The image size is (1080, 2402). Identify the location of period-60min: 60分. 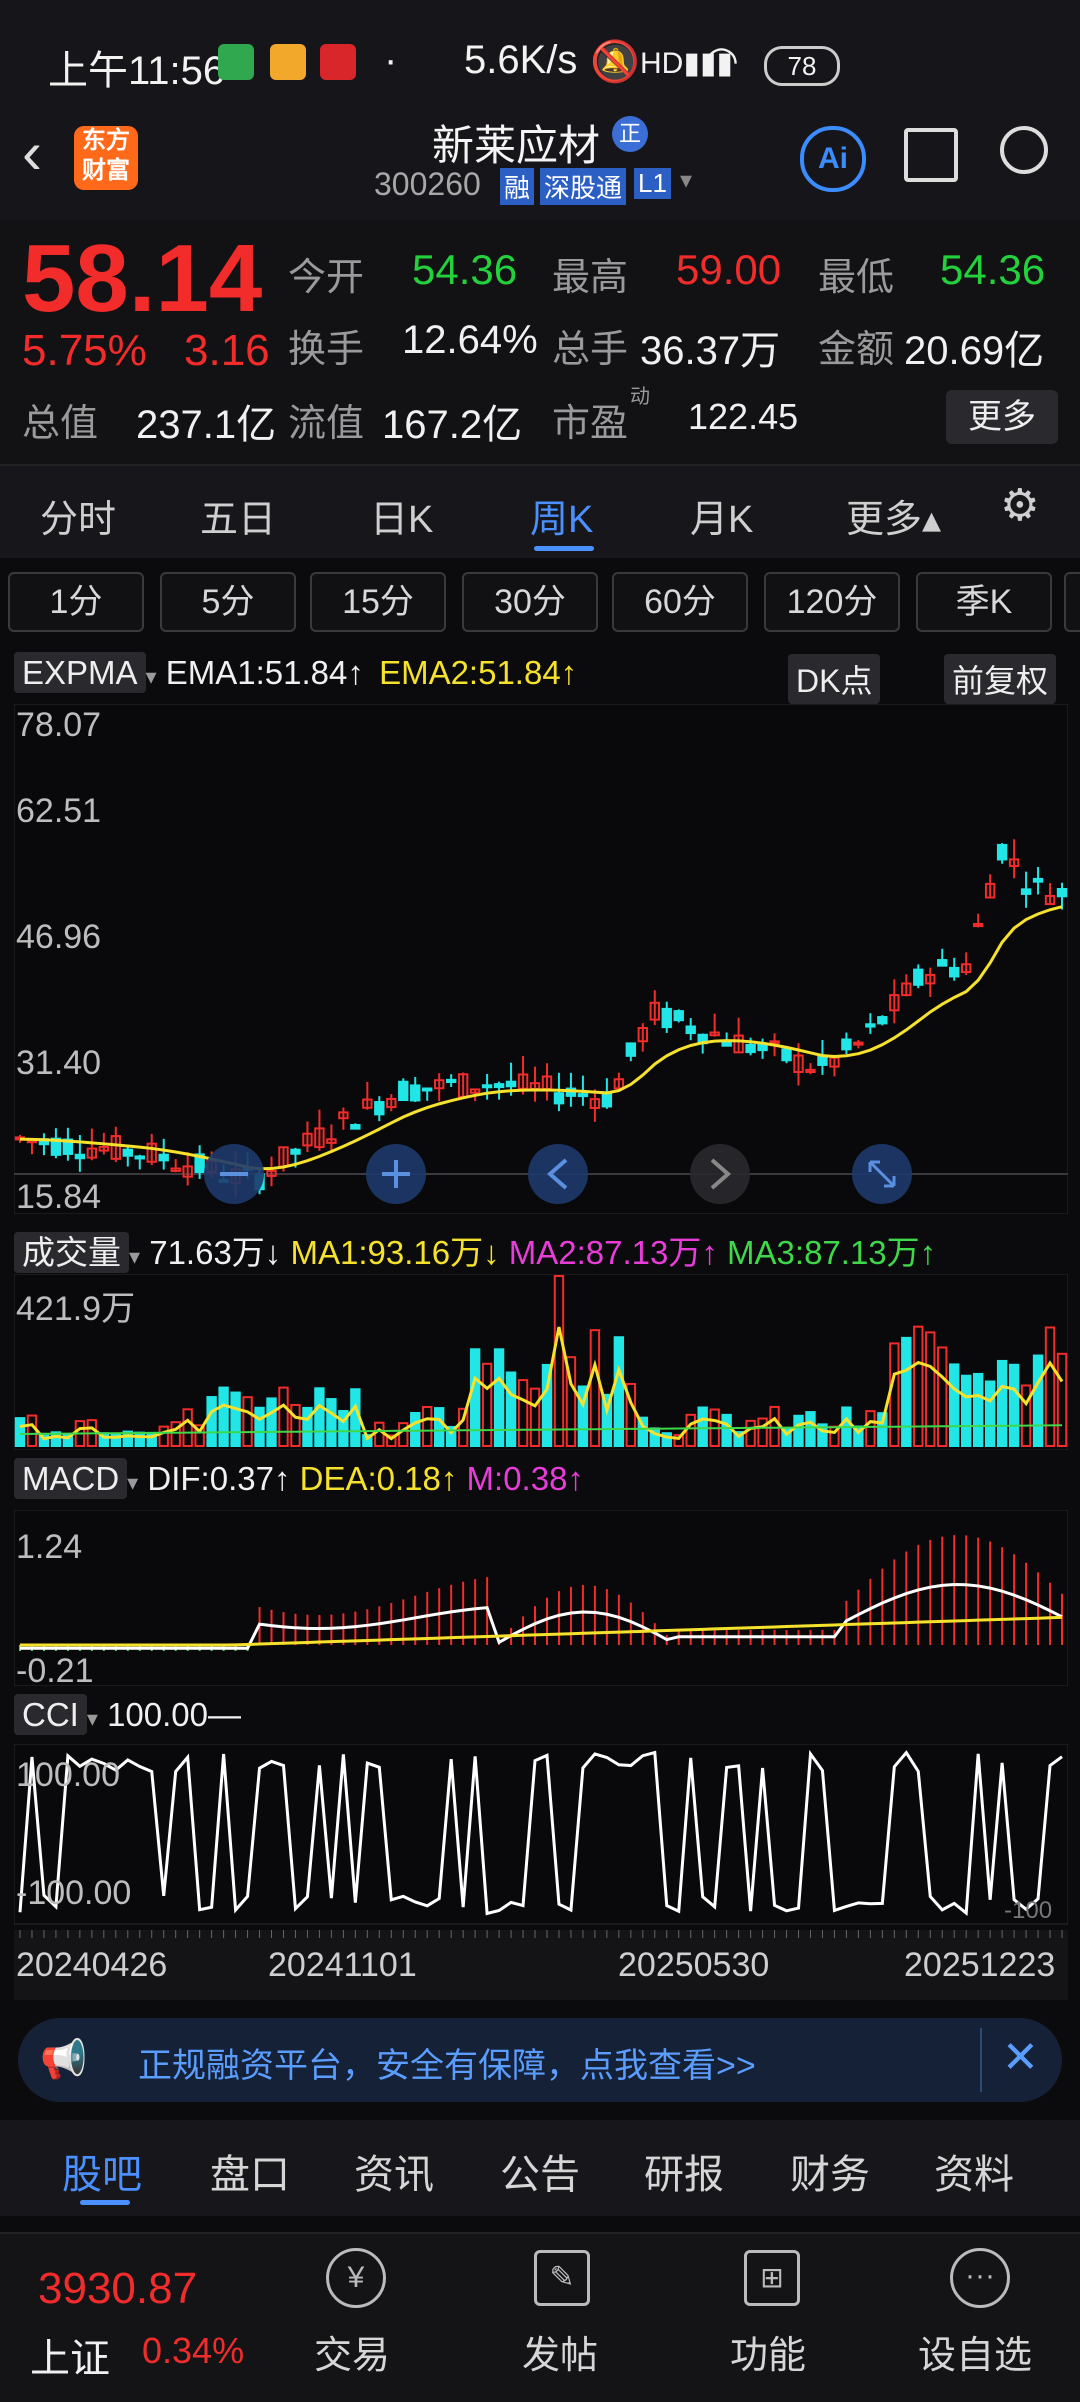
(680, 602).